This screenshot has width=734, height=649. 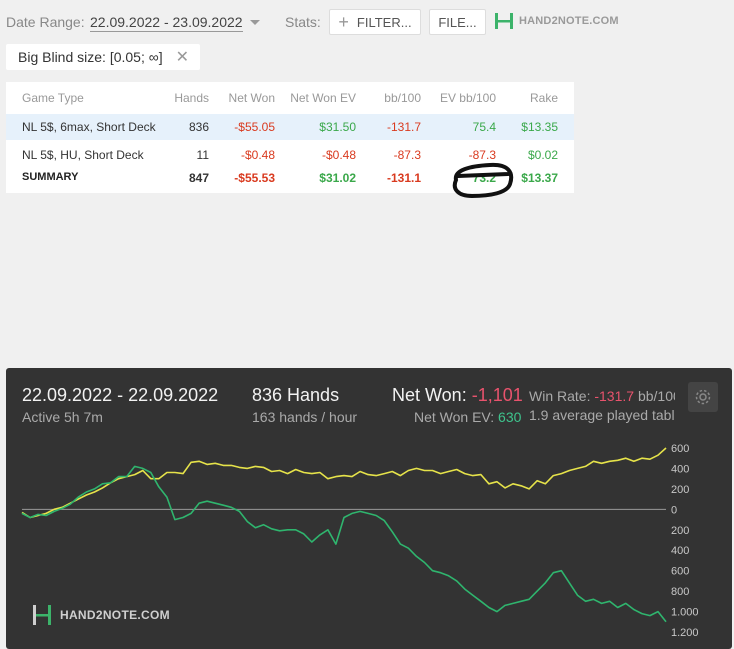 What do you see at coordinates (337, 178) in the screenshot?
I see `cell-net-won-ev: $31.02` at bounding box center [337, 178].